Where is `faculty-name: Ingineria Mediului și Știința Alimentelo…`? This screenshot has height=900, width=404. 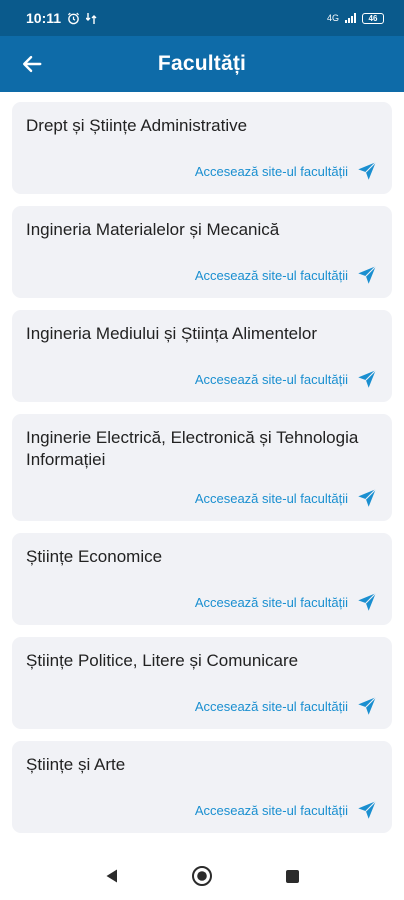
faculty-name: Ingineria Mediului și Știința Alimentelo… is located at coordinates (172, 333).